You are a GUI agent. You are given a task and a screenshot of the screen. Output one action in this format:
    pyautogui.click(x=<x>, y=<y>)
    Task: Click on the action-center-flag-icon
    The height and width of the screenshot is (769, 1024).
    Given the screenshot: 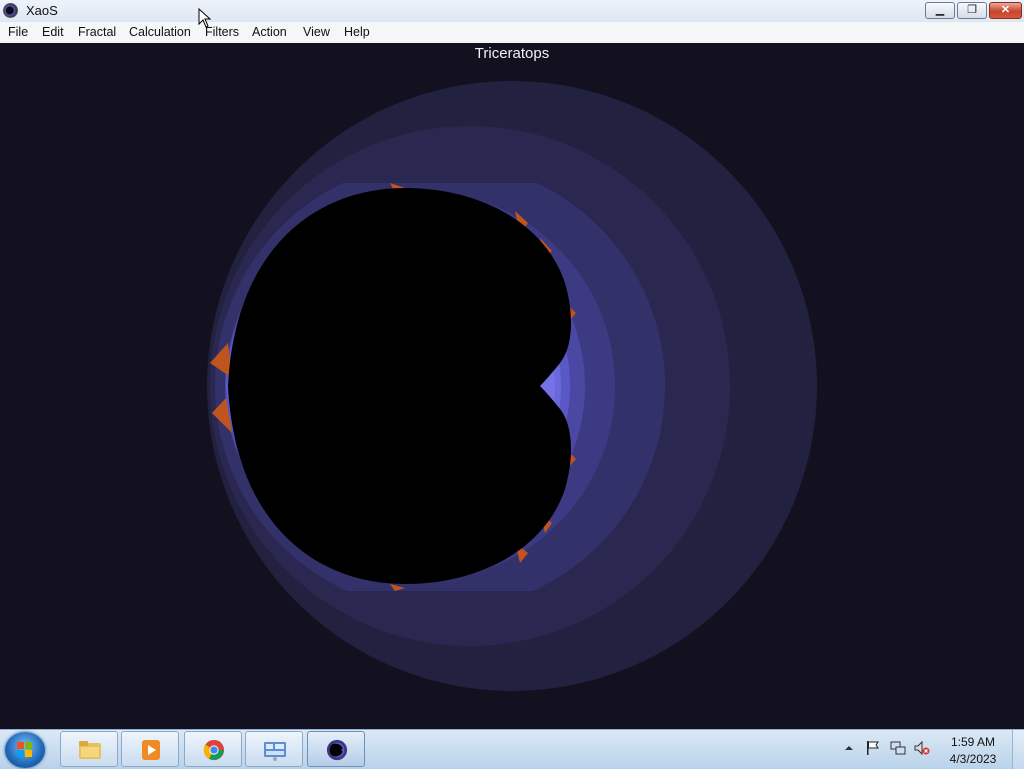 What is the action you would take?
    pyautogui.click(x=873, y=748)
    